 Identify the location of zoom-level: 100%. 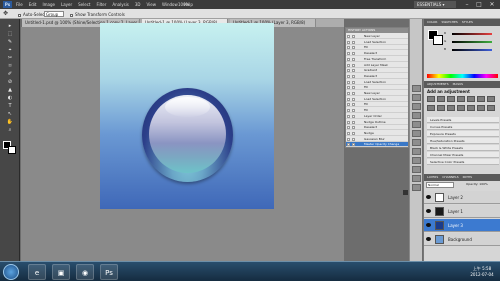
(183, 4).